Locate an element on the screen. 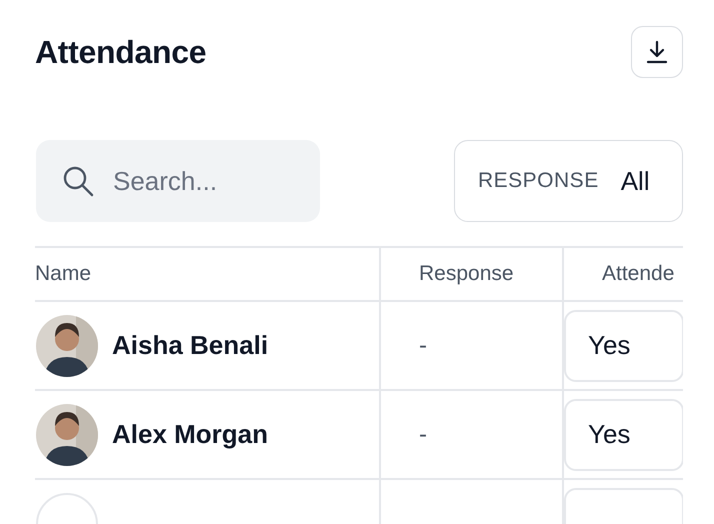  person-name: Aisha Benali is located at coordinates (190, 345).